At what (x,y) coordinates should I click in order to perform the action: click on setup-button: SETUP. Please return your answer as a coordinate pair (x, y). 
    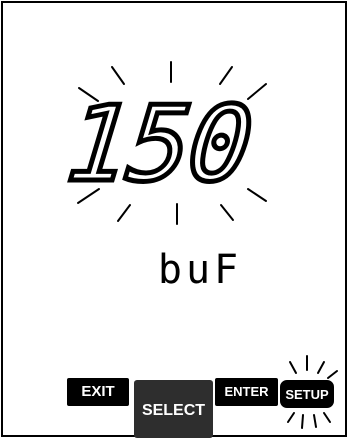
    Looking at the image, I should click on (307, 394).